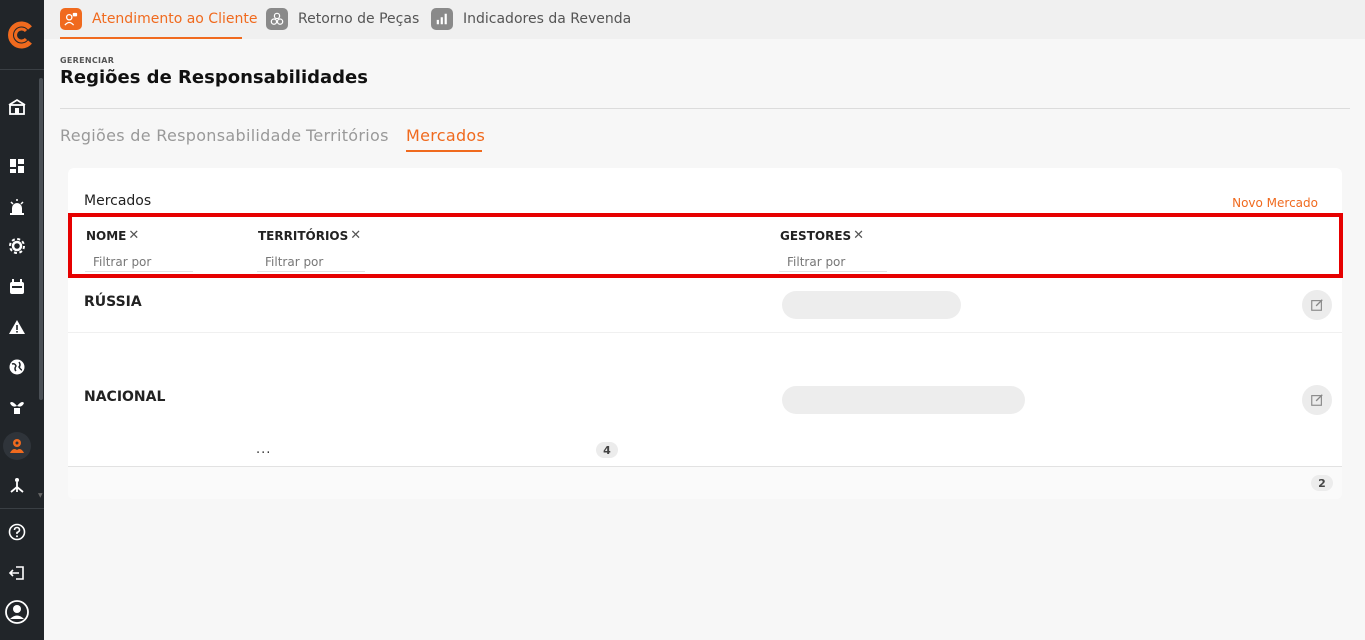 This screenshot has width=1365, height=640. Describe the element at coordinates (17, 486) in the screenshot. I see `hierarchy-icon` at that location.